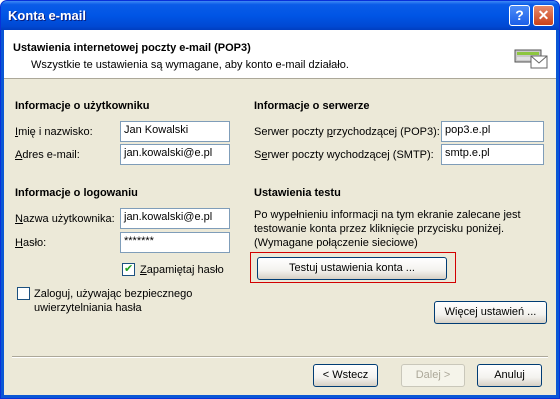 The width and height of the screenshot is (560, 399). Describe the element at coordinates (297, 193) in the screenshot. I see `test-settings-heading: Ustawienia testu` at that location.